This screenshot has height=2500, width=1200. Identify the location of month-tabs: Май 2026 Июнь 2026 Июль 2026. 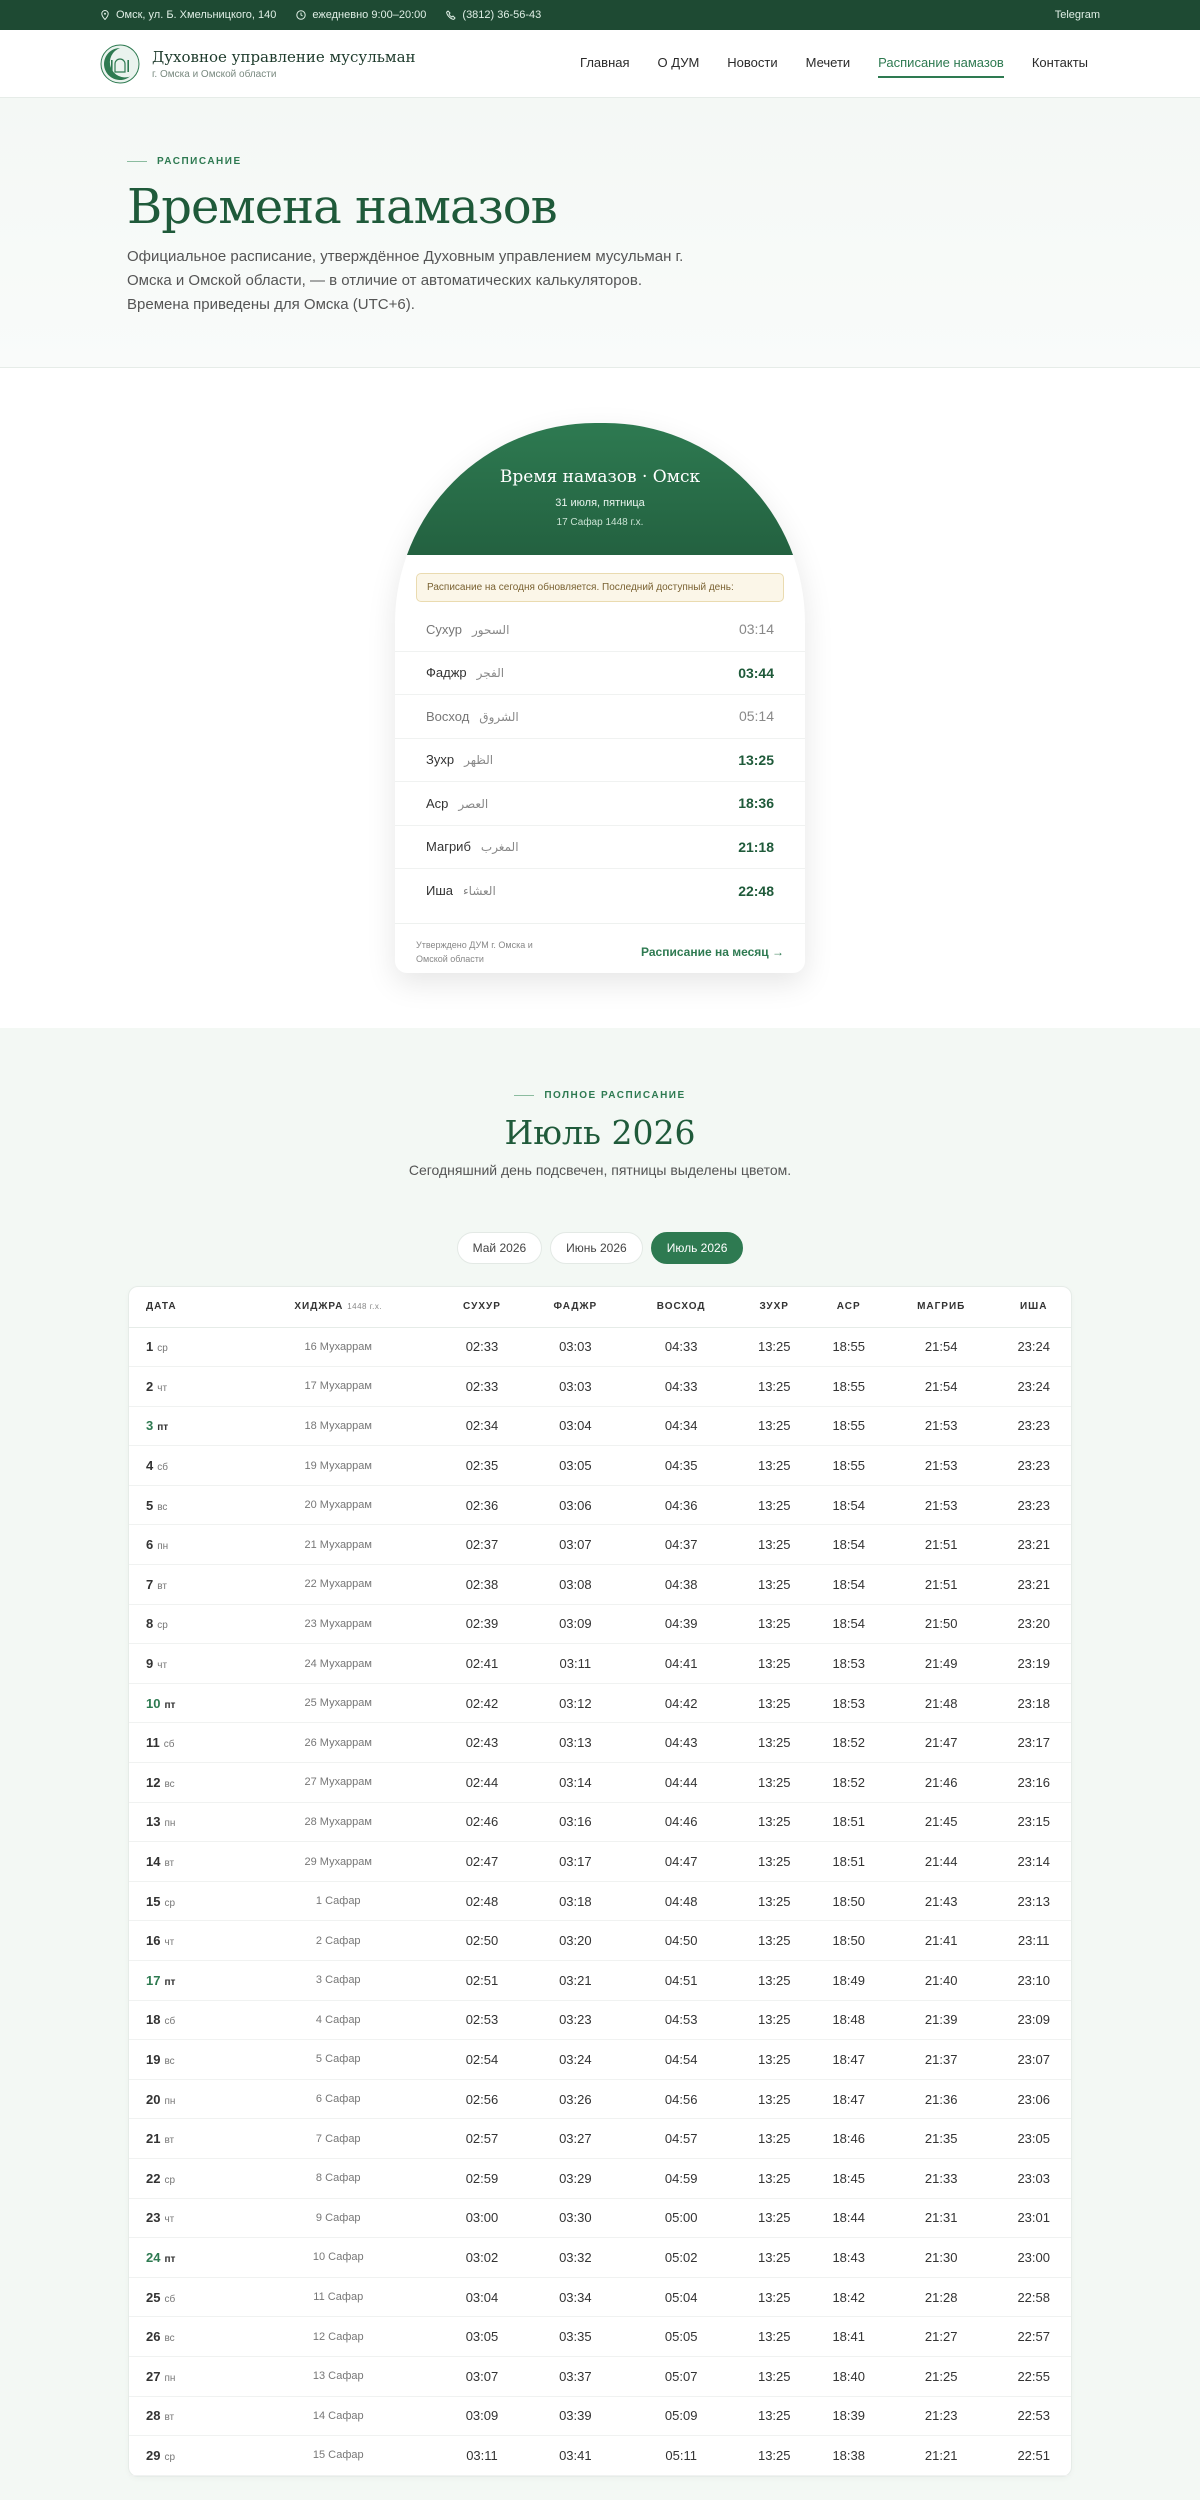
(600, 1248).